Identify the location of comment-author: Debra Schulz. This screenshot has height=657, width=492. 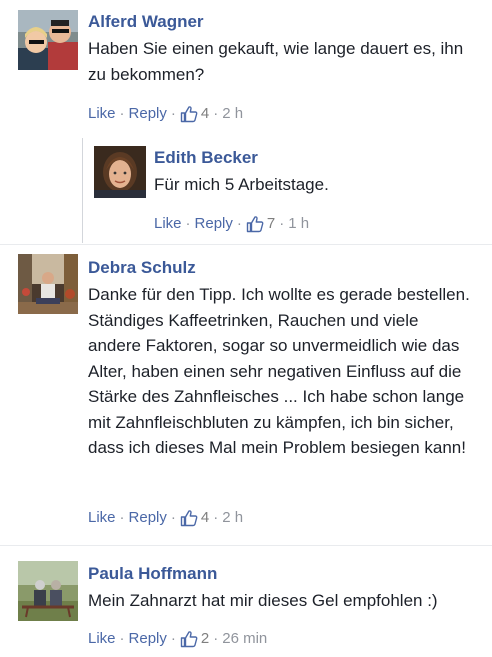
(142, 268).